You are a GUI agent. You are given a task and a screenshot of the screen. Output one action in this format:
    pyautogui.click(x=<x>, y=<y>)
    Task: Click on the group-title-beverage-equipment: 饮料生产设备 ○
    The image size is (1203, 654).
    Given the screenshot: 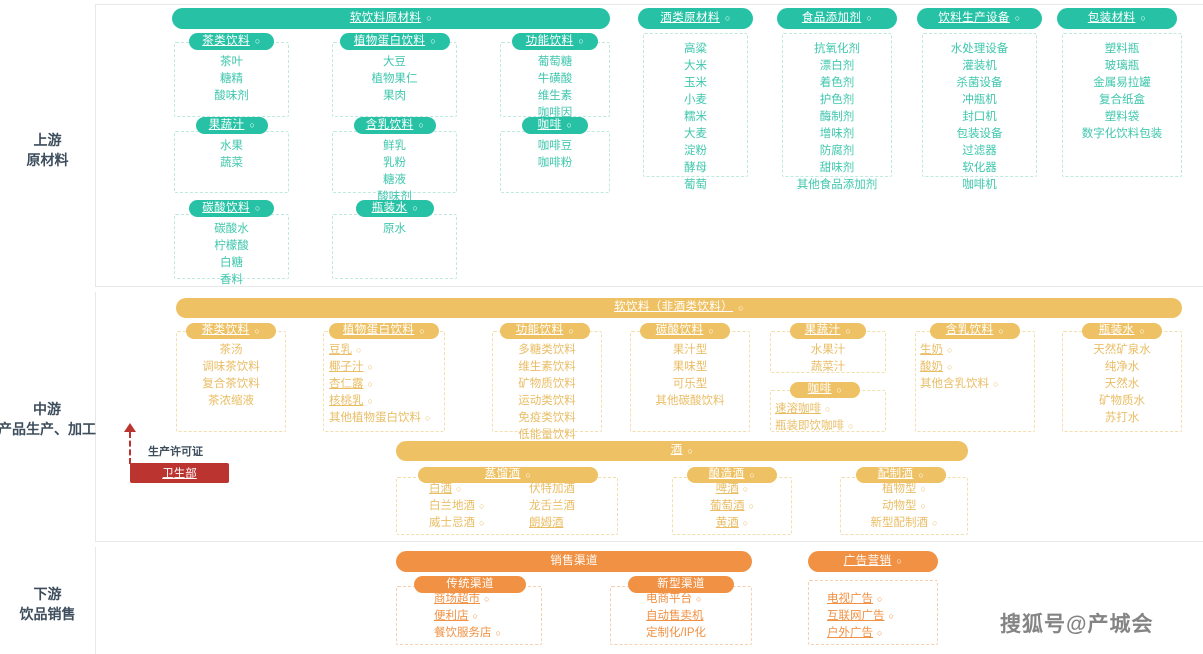 What is the action you would take?
    pyautogui.click(x=979, y=18)
    